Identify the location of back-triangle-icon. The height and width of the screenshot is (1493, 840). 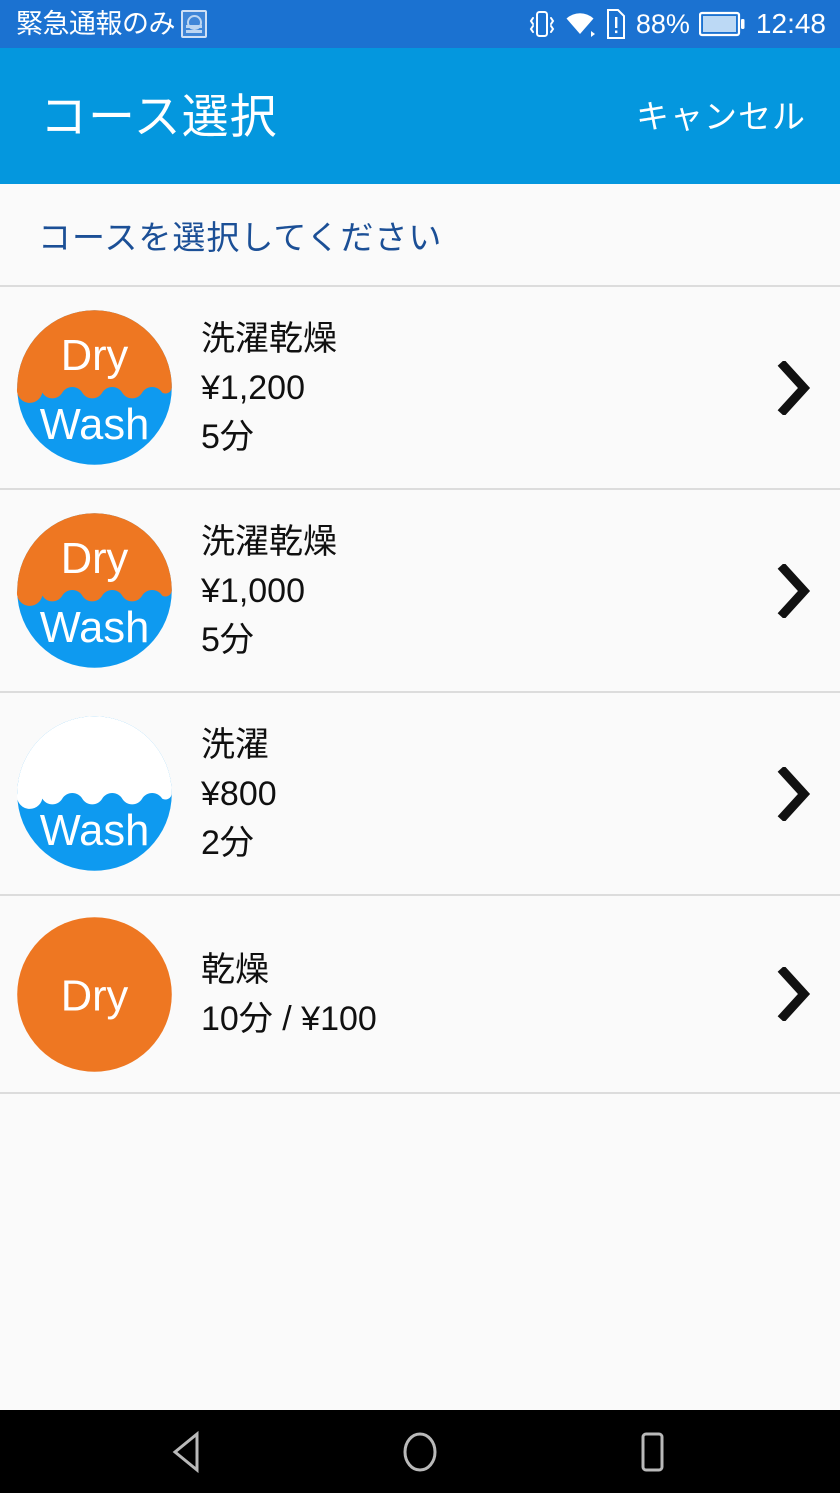
(188, 1452).